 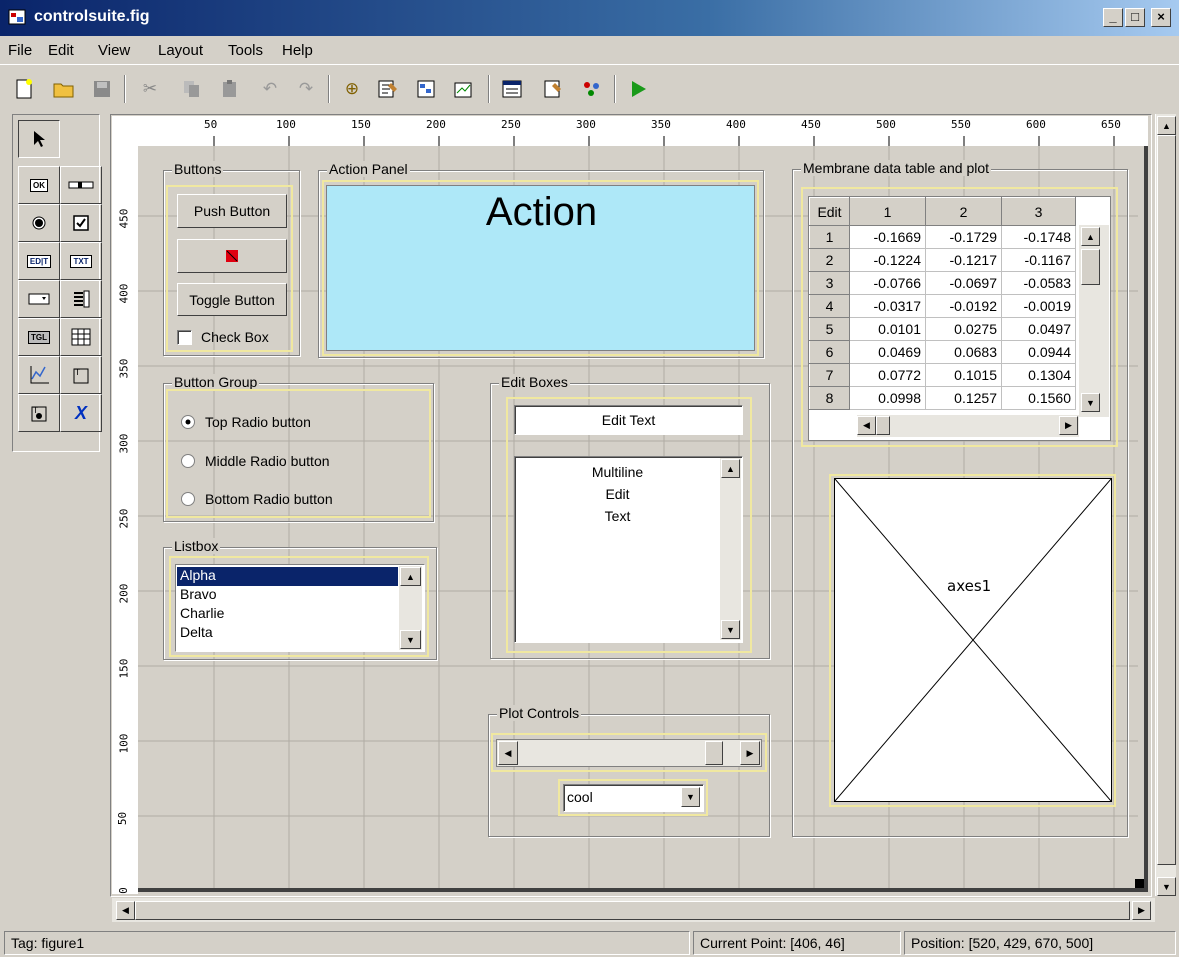 I want to click on slider-thumb, so click(x=713, y=753).